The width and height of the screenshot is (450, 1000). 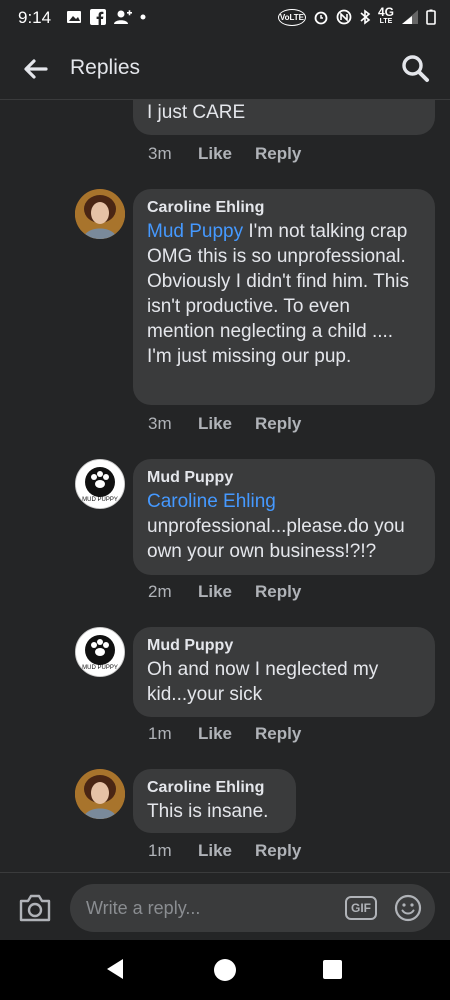 What do you see at coordinates (123, 17) in the screenshot?
I see `add-friend-notification-icon` at bounding box center [123, 17].